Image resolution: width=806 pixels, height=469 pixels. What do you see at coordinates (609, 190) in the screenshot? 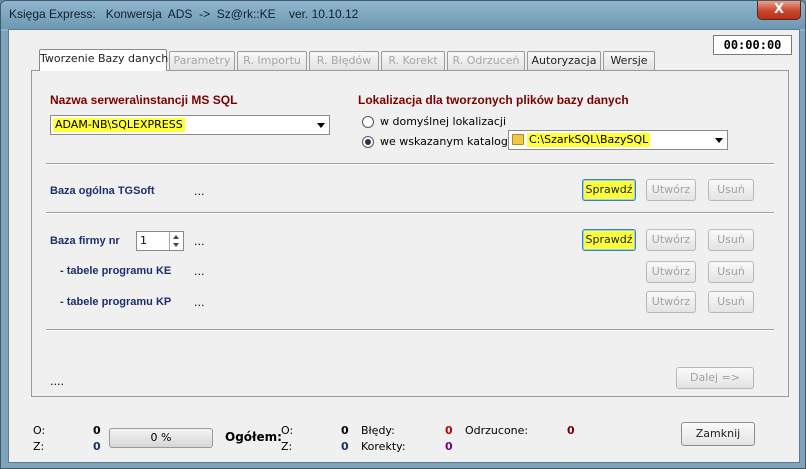
I see `general-check-button: Sprawdź` at bounding box center [609, 190].